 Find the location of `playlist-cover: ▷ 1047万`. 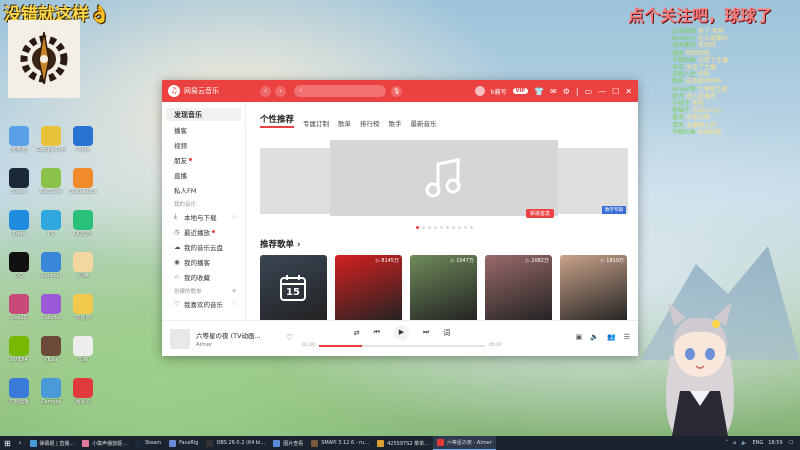

playlist-cover: ▷ 1047万 is located at coordinates (443, 287).